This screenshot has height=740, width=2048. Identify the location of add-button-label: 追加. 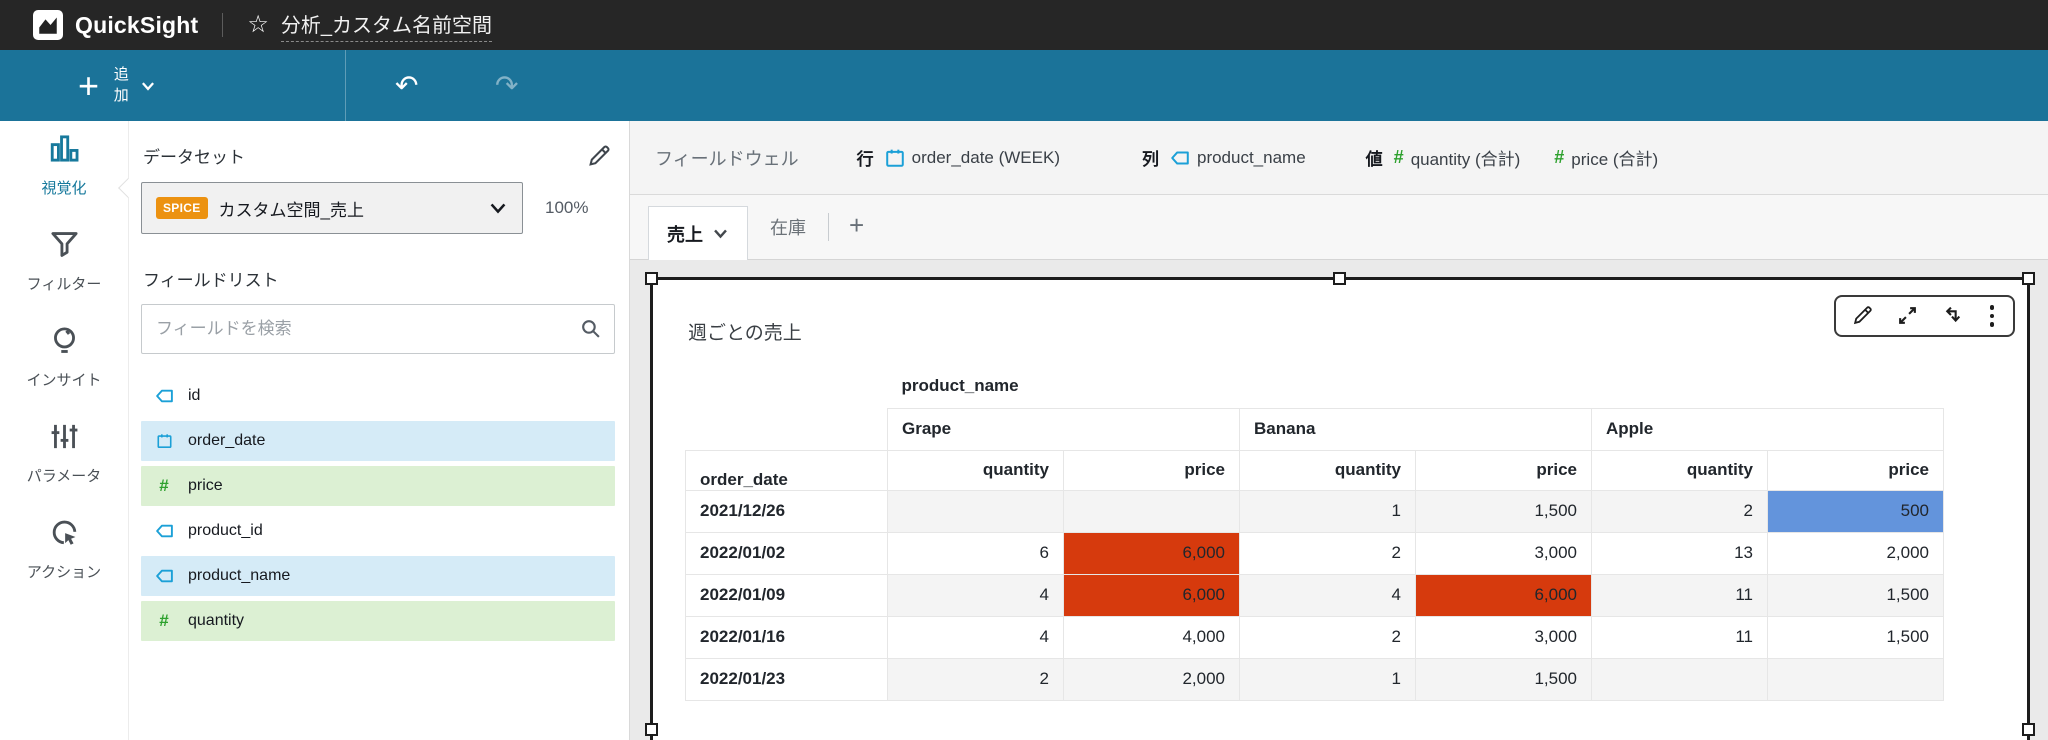
(121, 85).